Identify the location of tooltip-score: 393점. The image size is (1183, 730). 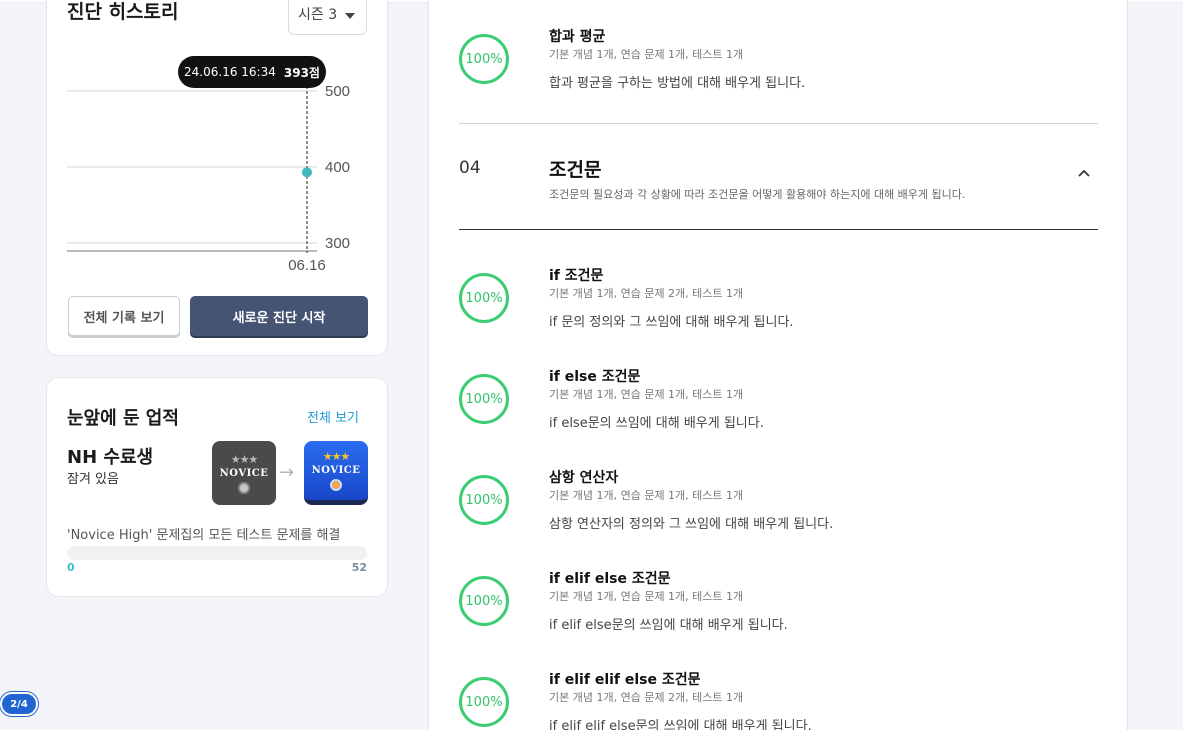
(301, 72).